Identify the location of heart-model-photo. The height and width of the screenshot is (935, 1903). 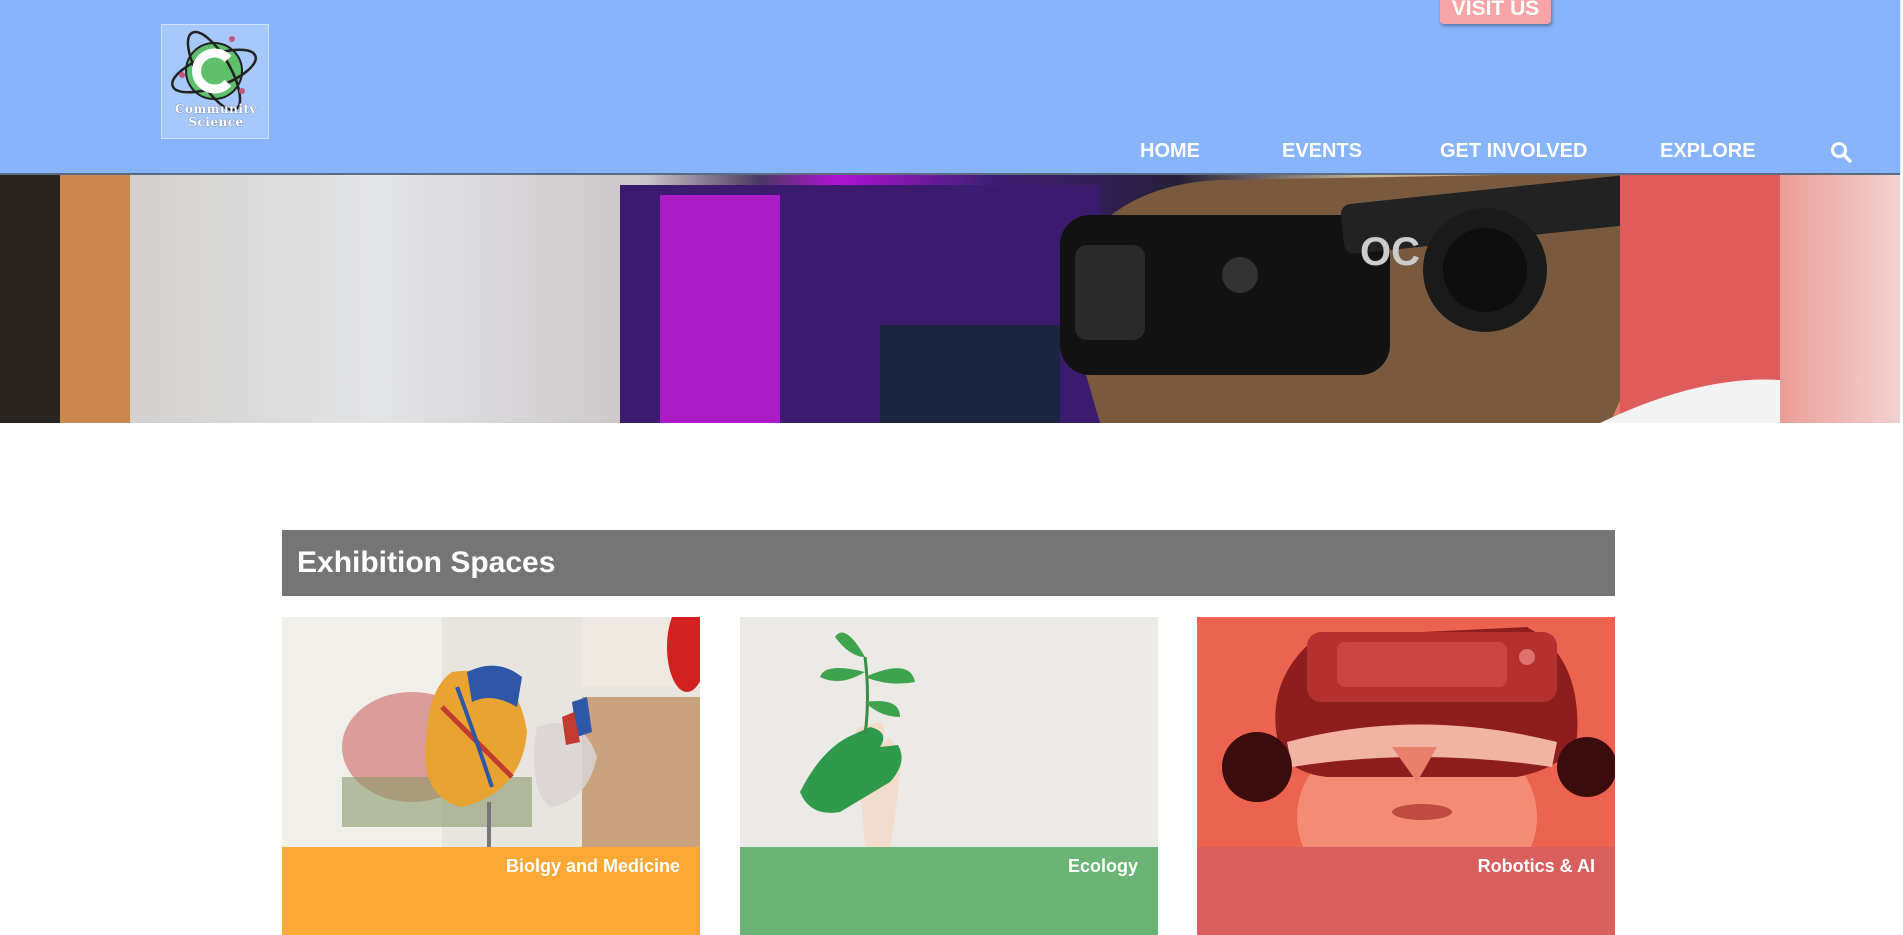
(491, 732).